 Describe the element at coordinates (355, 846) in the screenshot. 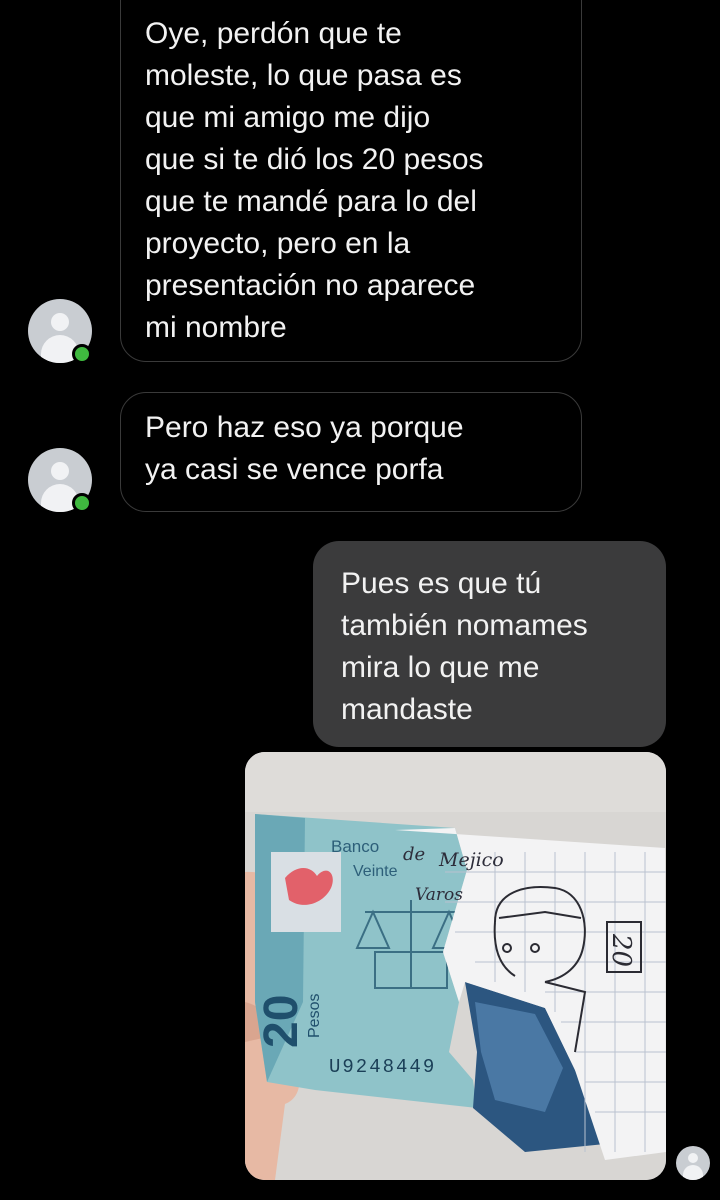

I see `banknote-bank-text: Banco` at that location.